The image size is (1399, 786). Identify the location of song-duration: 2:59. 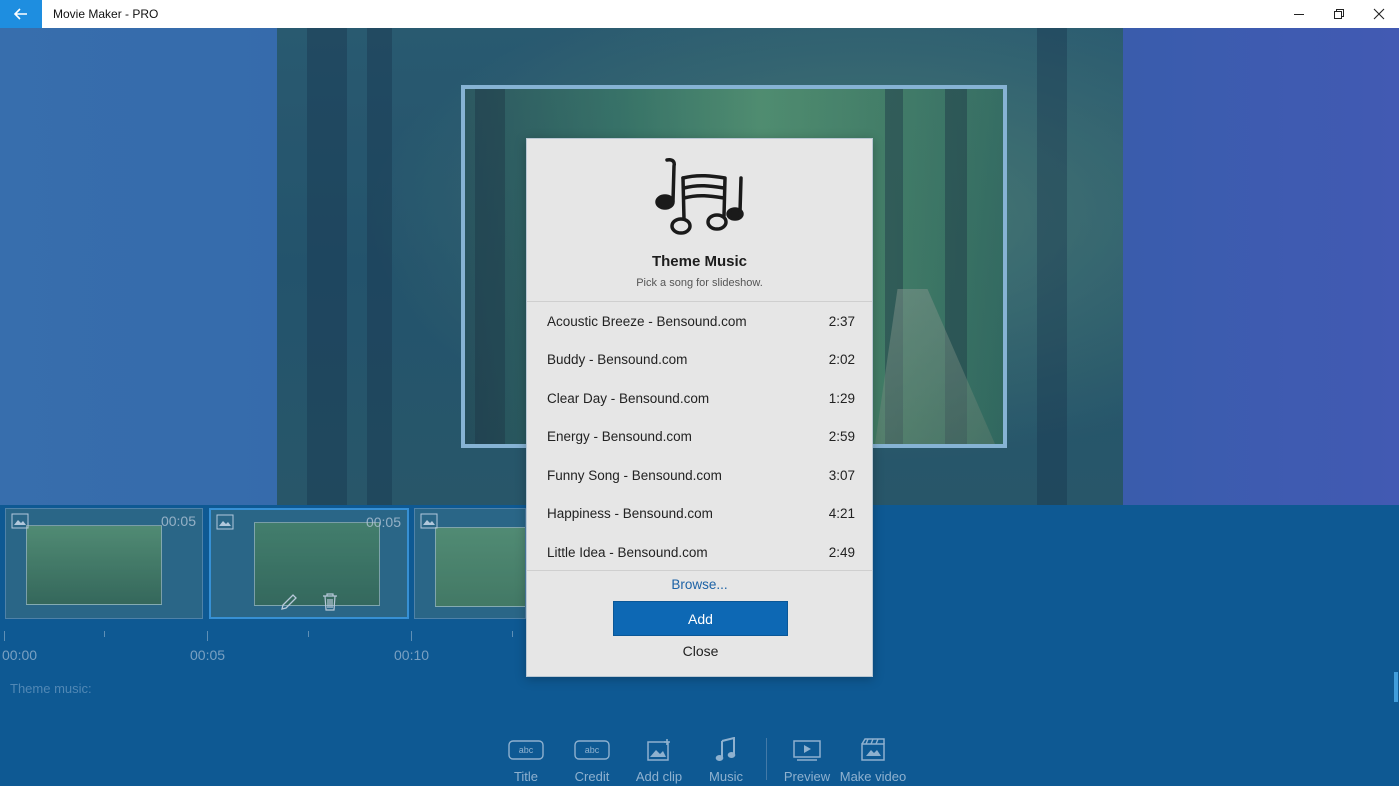
(841, 436).